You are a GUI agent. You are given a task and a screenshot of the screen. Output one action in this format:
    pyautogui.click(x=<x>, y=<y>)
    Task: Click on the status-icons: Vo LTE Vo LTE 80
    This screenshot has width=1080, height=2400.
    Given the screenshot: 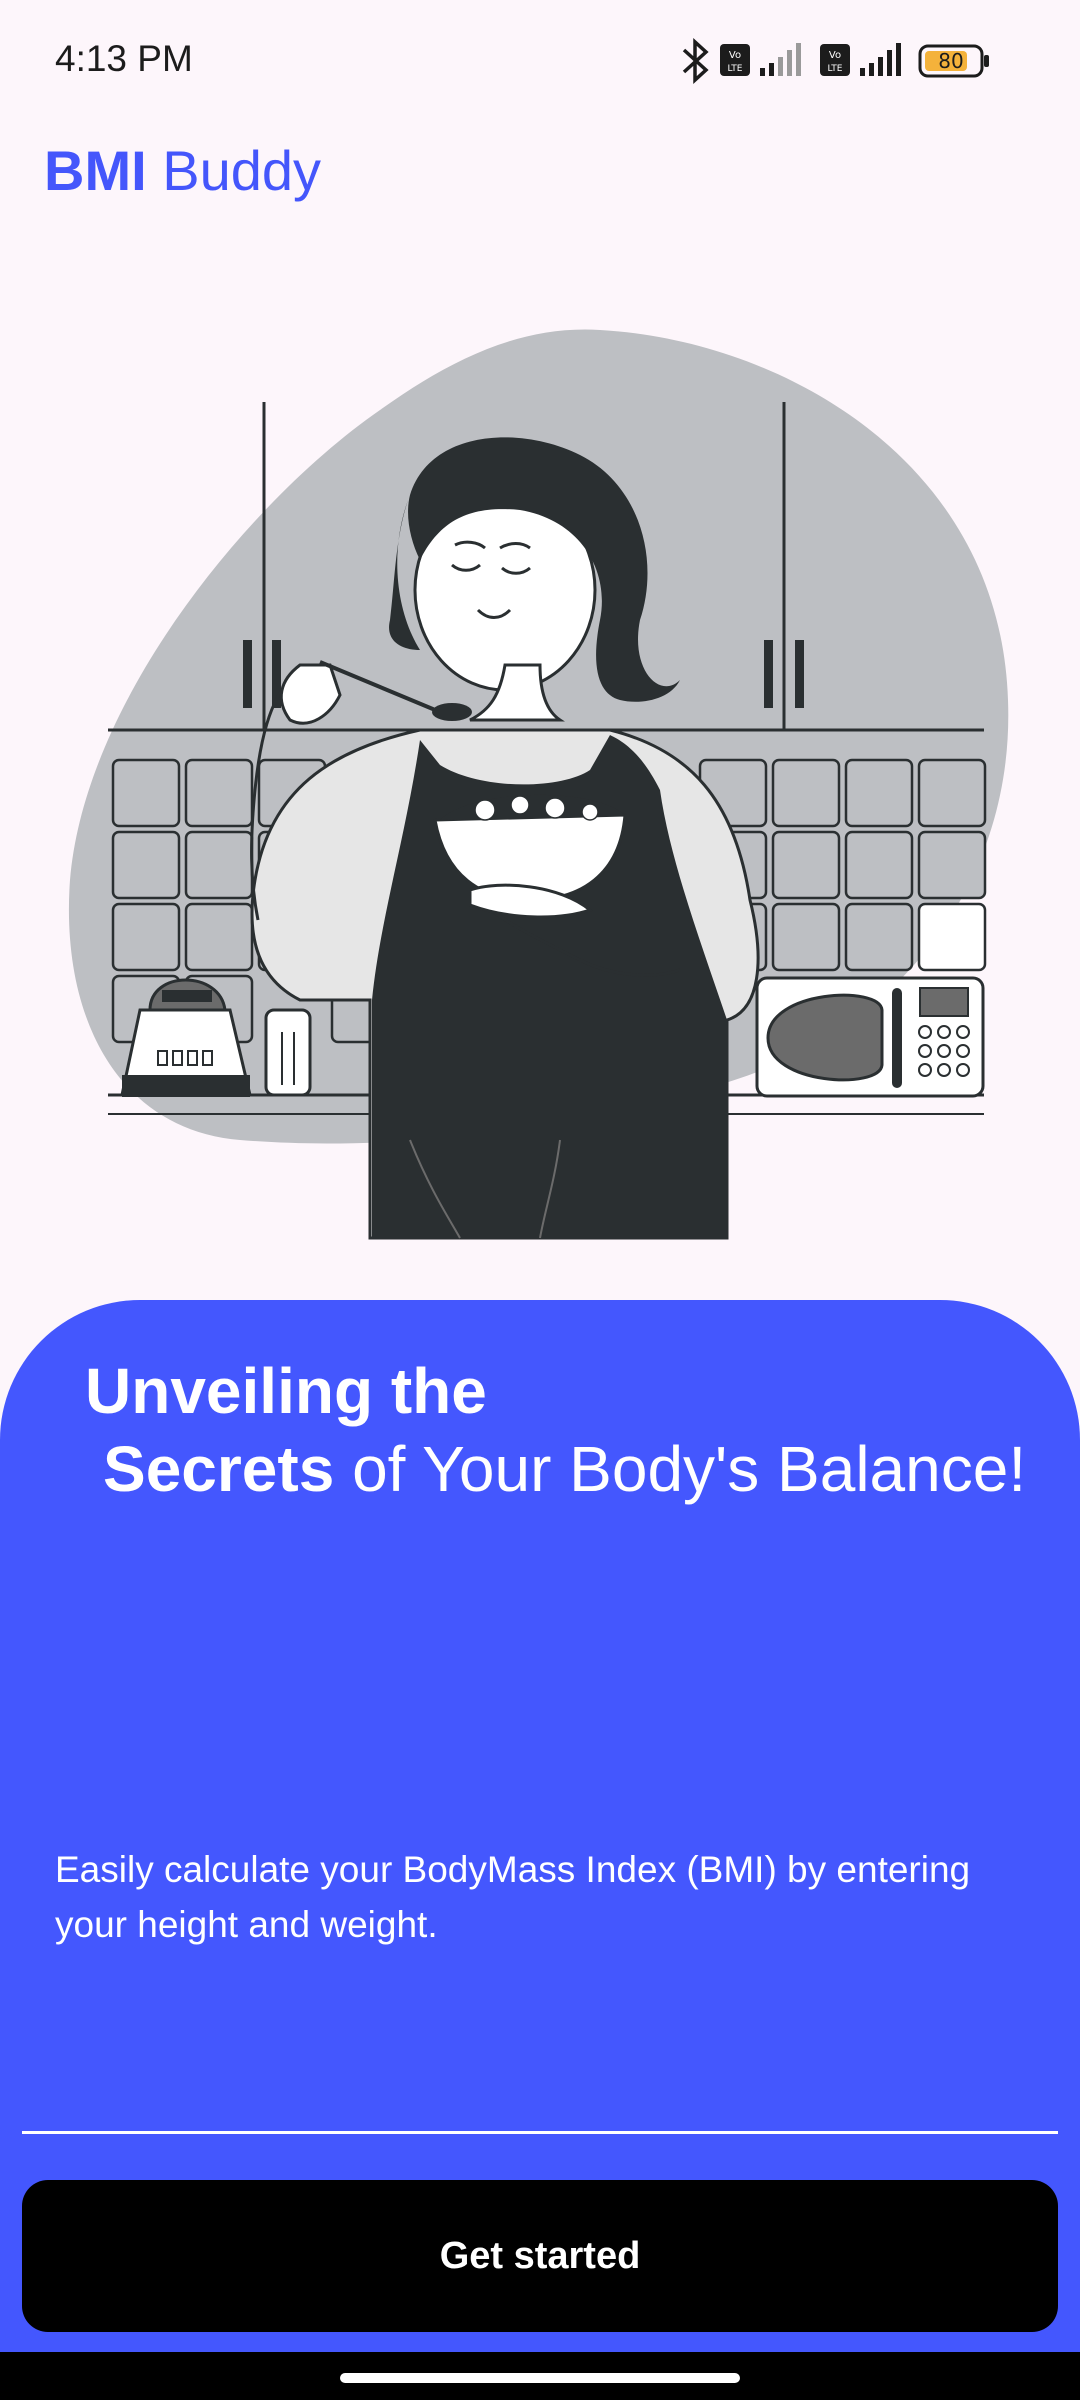 What is the action you would take?
    pyautogui.click(x=835, y=61)
    